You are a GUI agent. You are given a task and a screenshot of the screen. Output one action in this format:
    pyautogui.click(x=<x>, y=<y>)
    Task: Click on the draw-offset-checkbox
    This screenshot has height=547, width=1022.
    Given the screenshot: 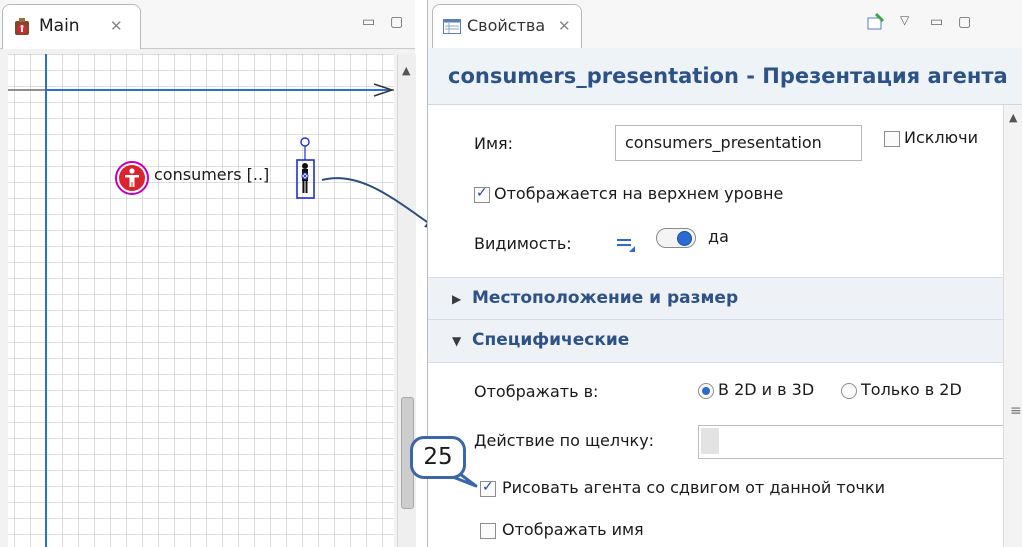 What is the action you would take?
    pyautogui.click(x=488, y=488)
    